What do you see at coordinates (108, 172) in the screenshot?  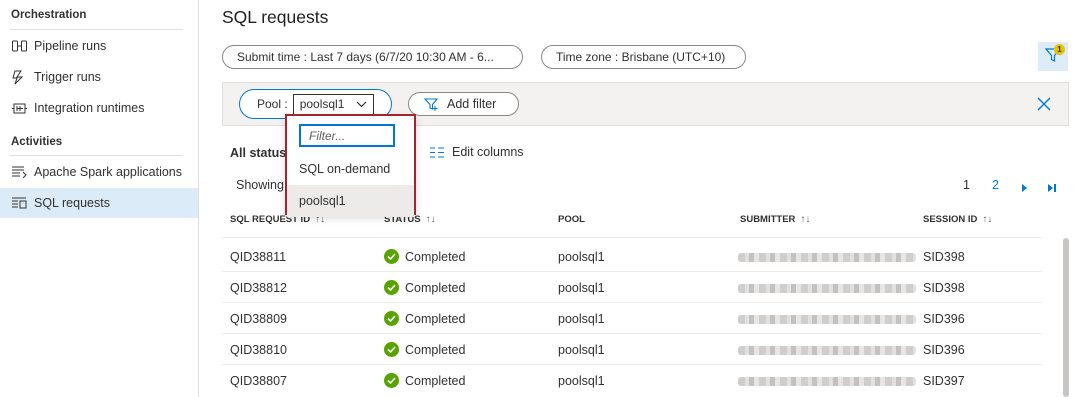 I see `sidebar-item-label: Apache Spark applications` at bounding box center [108, 172].